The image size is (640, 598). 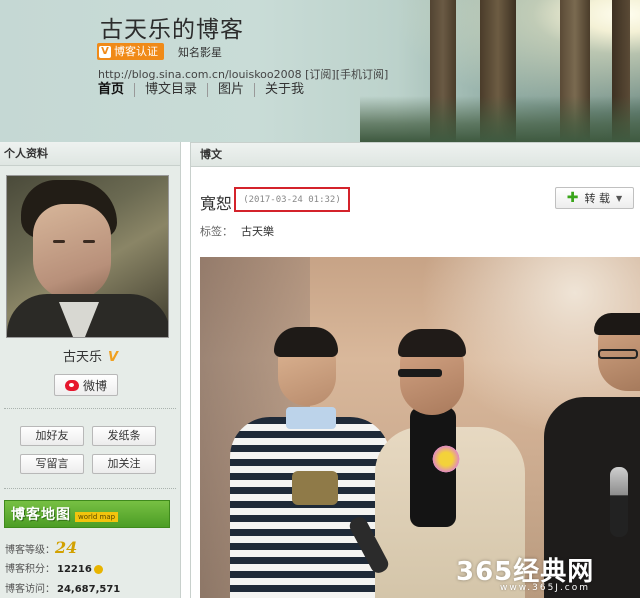 What do you see at coordinates (94, 385) in the screenshot?
I see `weibo-button-label: 微博` at bounding box center [94, 385].